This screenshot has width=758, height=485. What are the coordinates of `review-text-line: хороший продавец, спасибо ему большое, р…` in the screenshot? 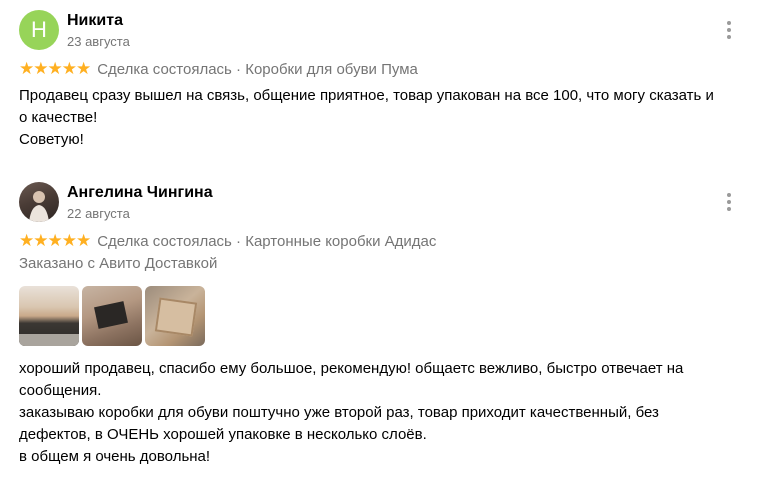 It's located at (351, 368).